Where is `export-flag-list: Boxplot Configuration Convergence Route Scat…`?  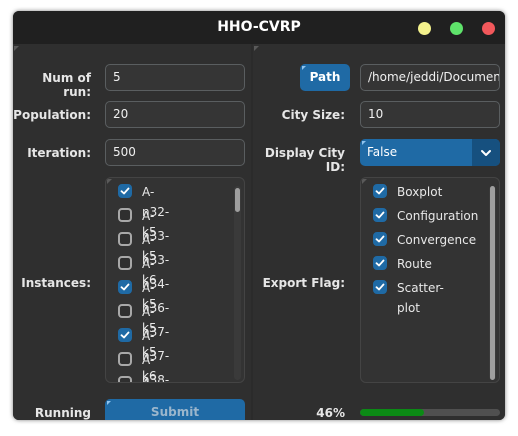 export-flag-list: Boxplot Configuration Convergence Route Scat… is located at coordinates (430, 280).